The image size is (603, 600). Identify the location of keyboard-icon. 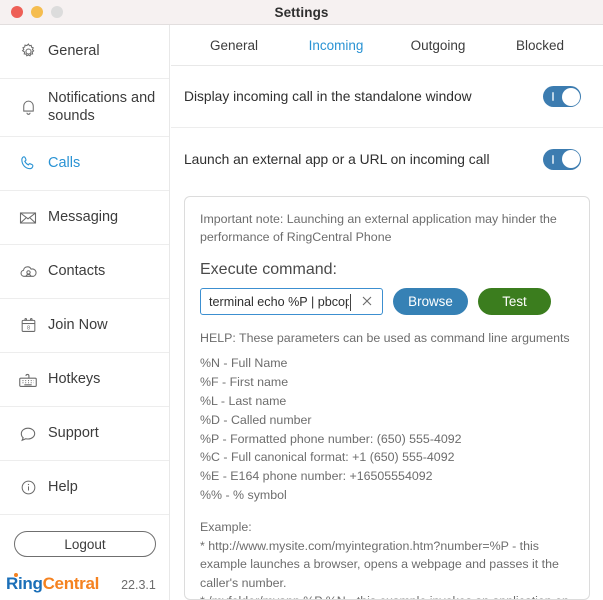
(28, 380).